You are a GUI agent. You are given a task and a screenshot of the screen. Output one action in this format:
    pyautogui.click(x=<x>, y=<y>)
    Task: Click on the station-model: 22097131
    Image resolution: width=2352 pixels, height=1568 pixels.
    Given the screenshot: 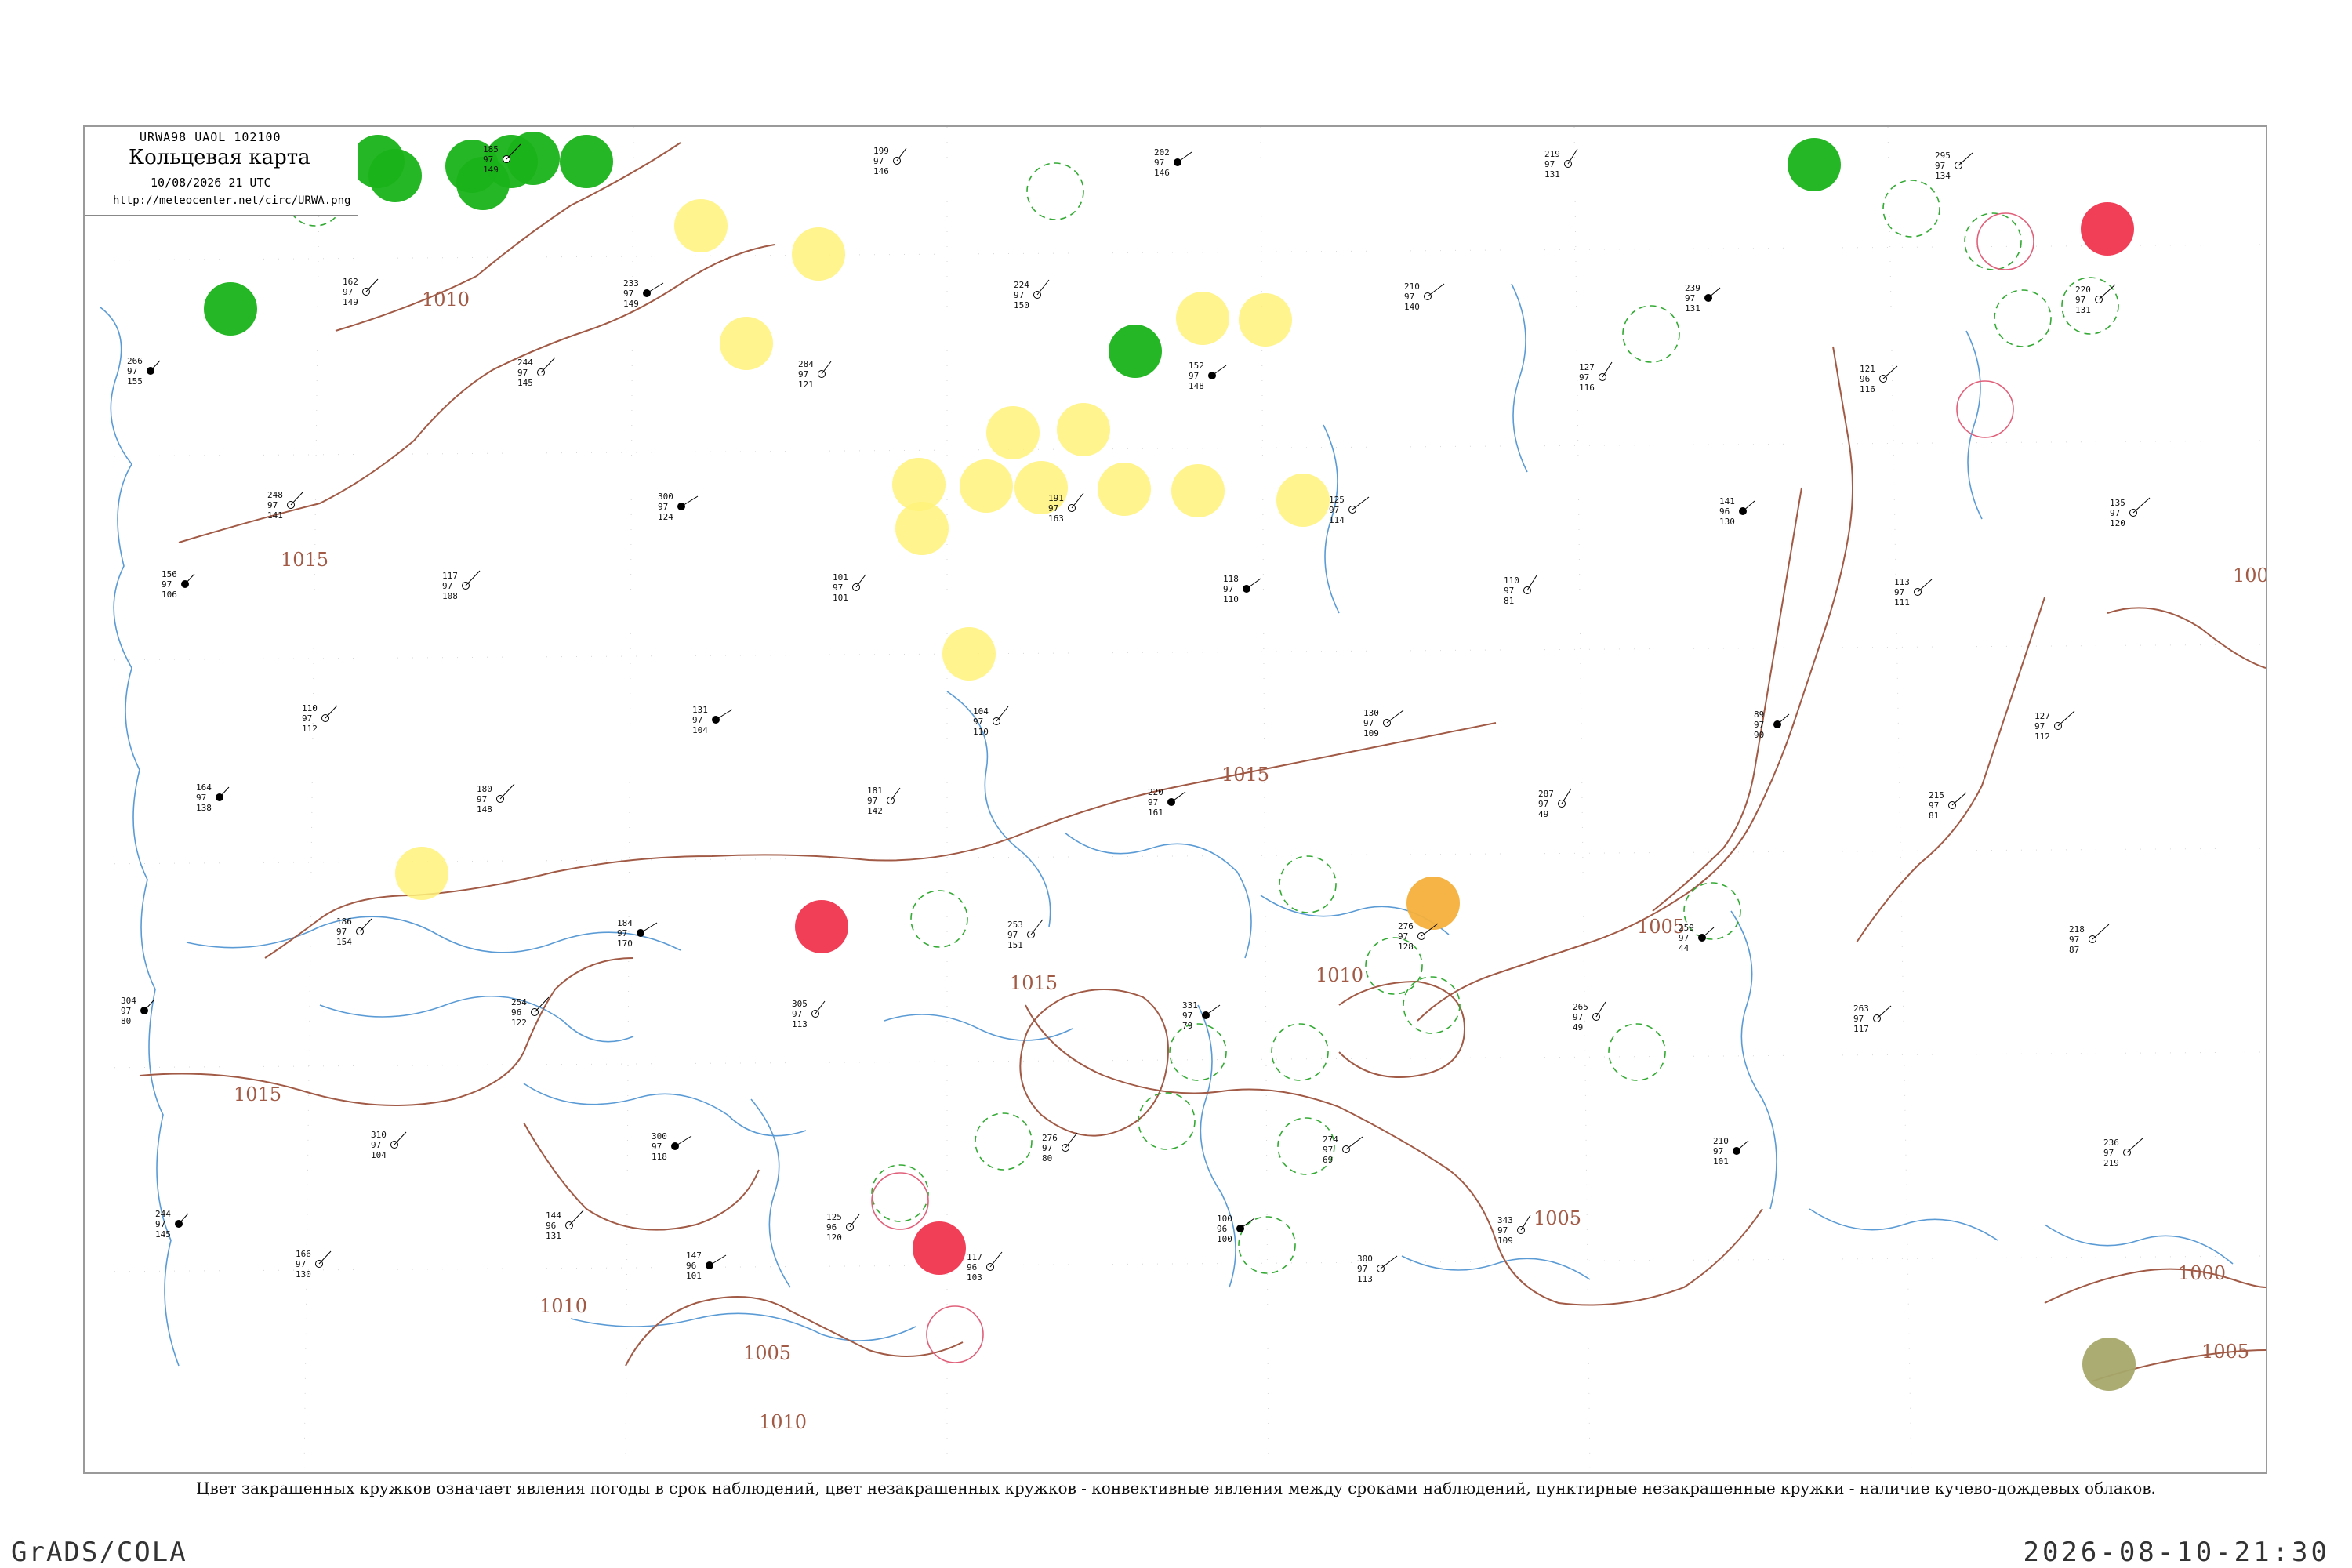 What is the action you would take?
    pyautogui.click(x=2095, y=299)
    